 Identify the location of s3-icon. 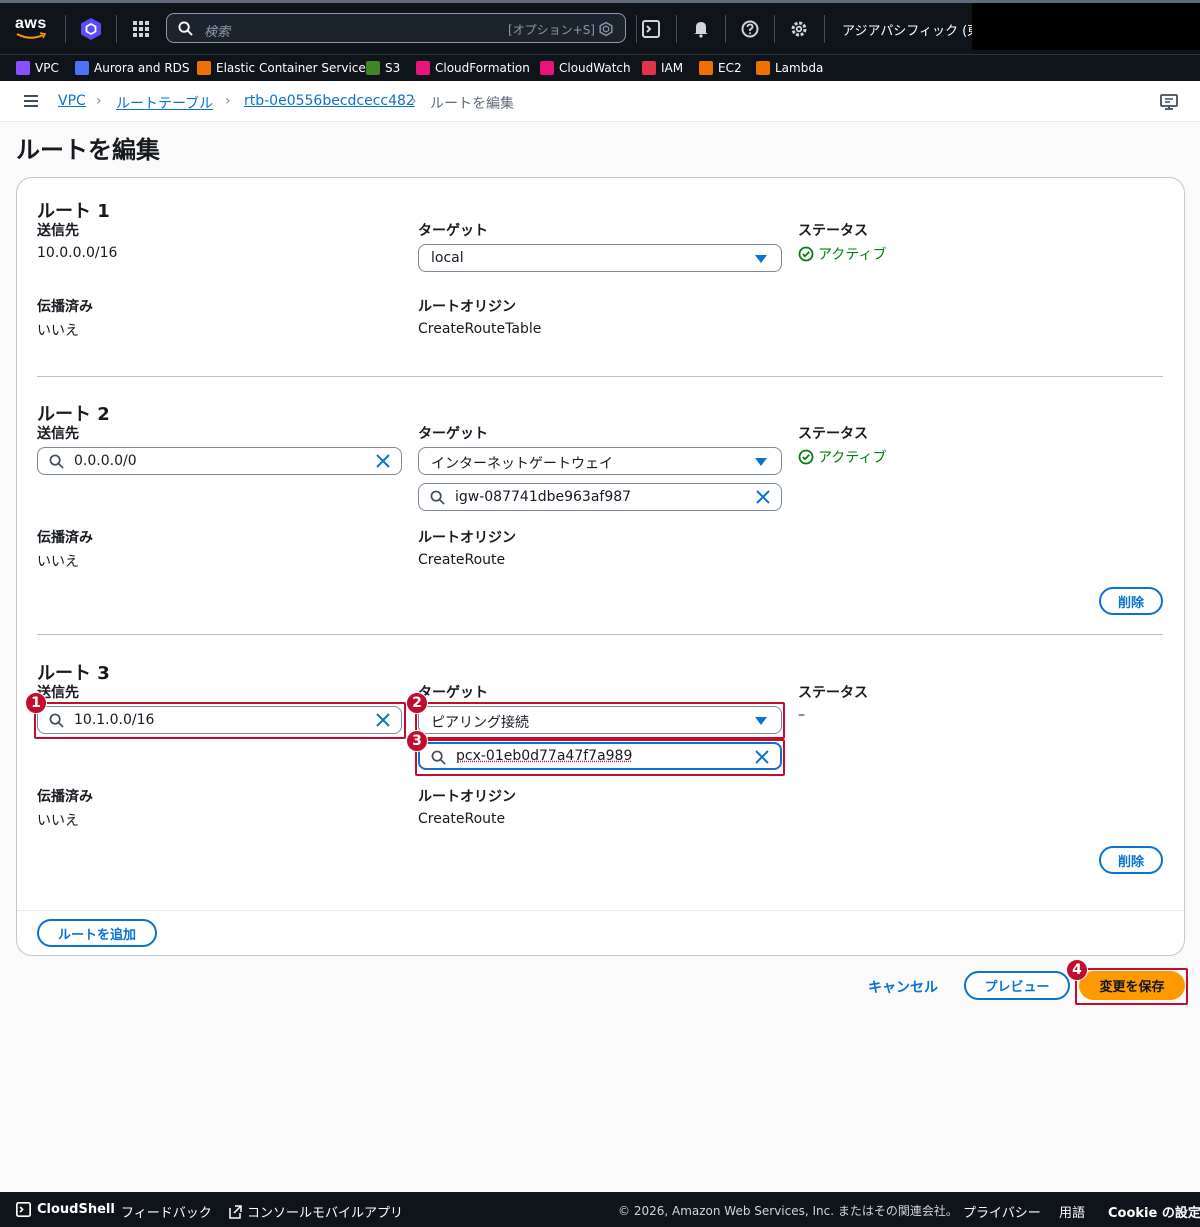
(373, 68).